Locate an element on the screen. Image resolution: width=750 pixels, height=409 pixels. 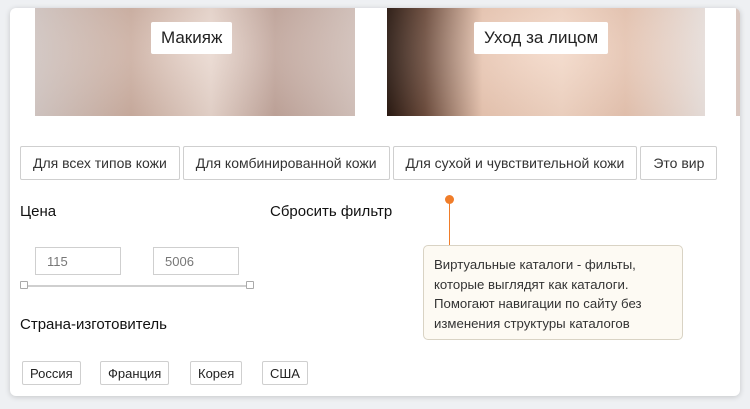
banner-face-care-label: Уход за лицом is located at coordinates (541, 38).